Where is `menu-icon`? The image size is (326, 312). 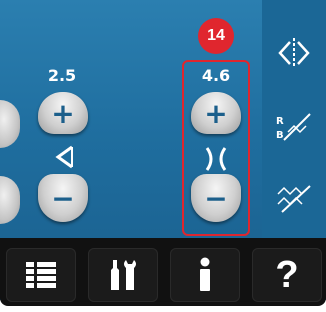 menu-icon is located at coordinates (41, 275).